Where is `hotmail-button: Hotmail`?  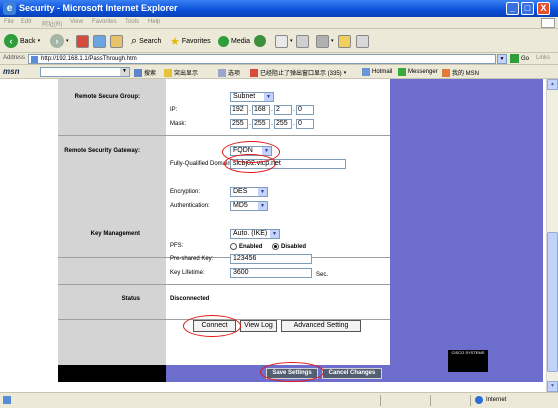 hotmail-button: Hotmail is located at coordinates (377, 72).